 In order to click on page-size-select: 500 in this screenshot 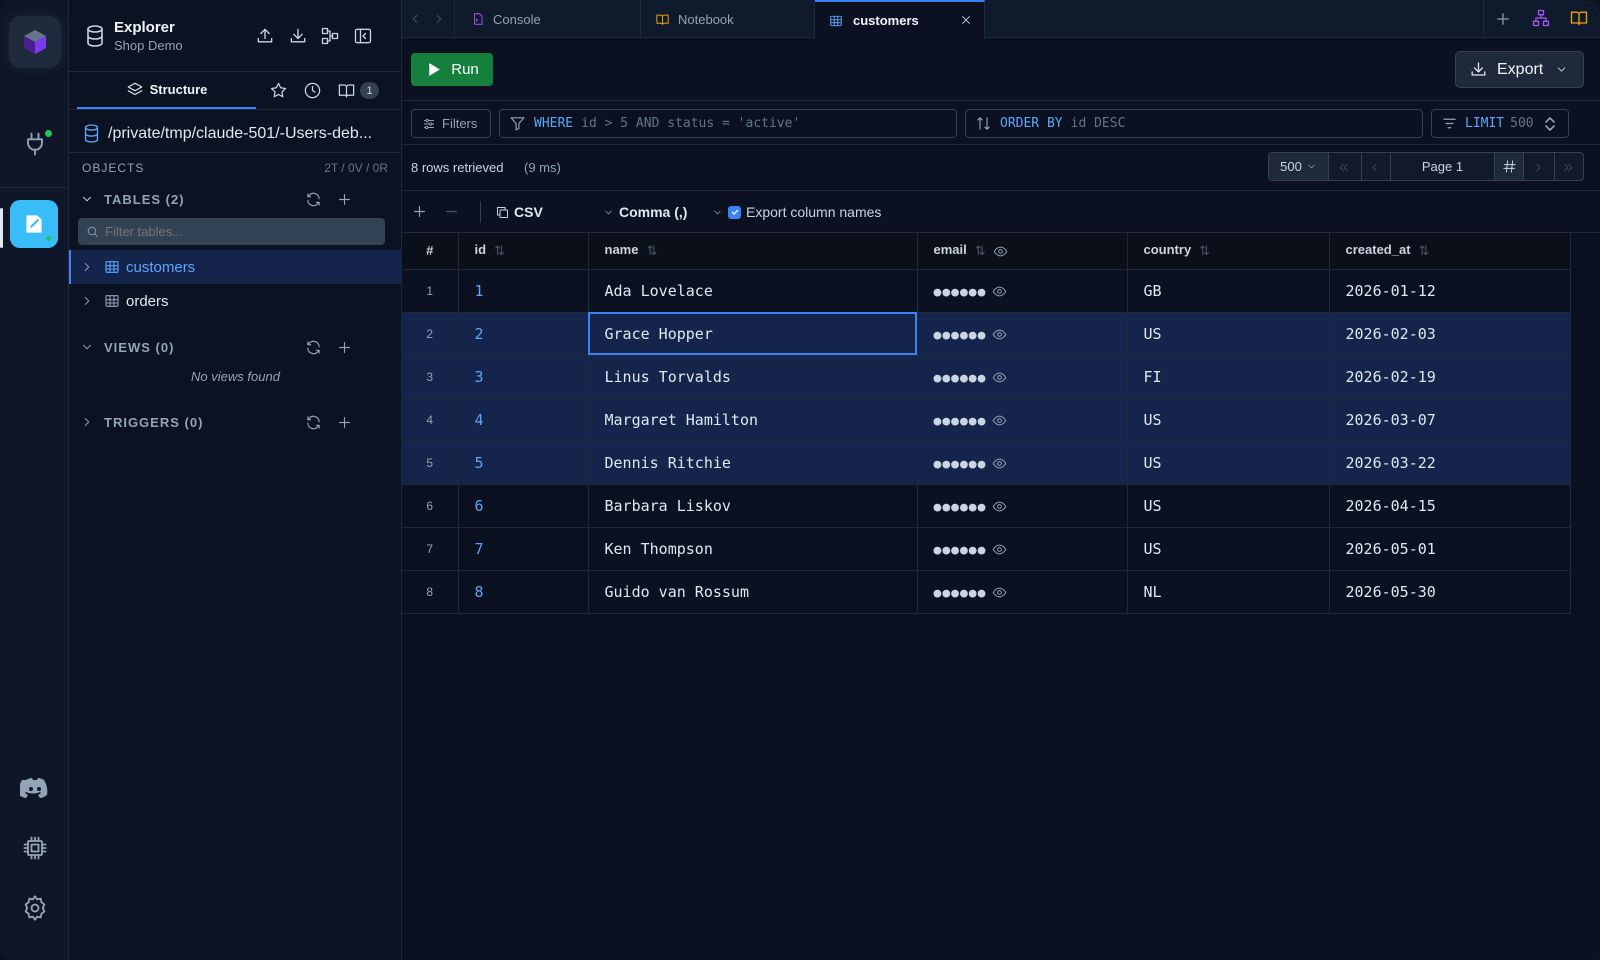, I will do `click(1299, 166)`.